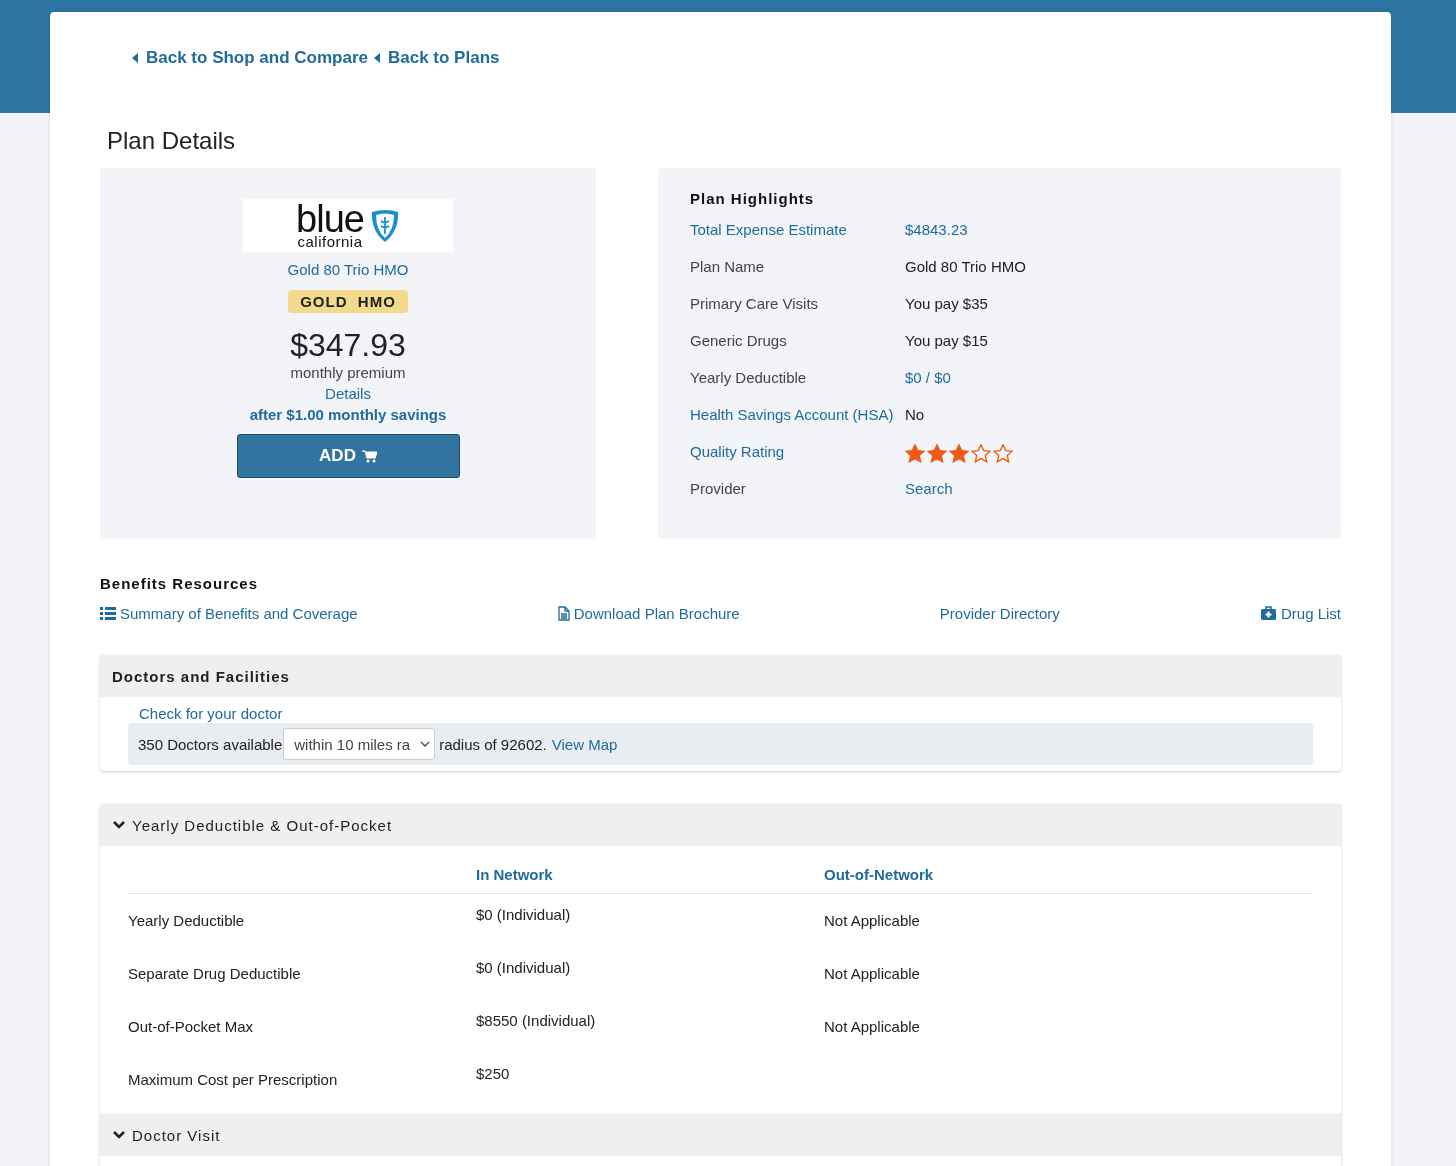  I want to click on section-title: Benefits Resources, so click(180, 583).